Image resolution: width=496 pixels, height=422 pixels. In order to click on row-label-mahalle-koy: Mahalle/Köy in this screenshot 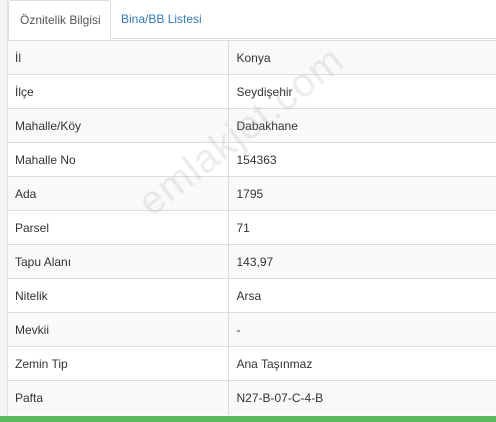, I will do `click(118, 125)`.